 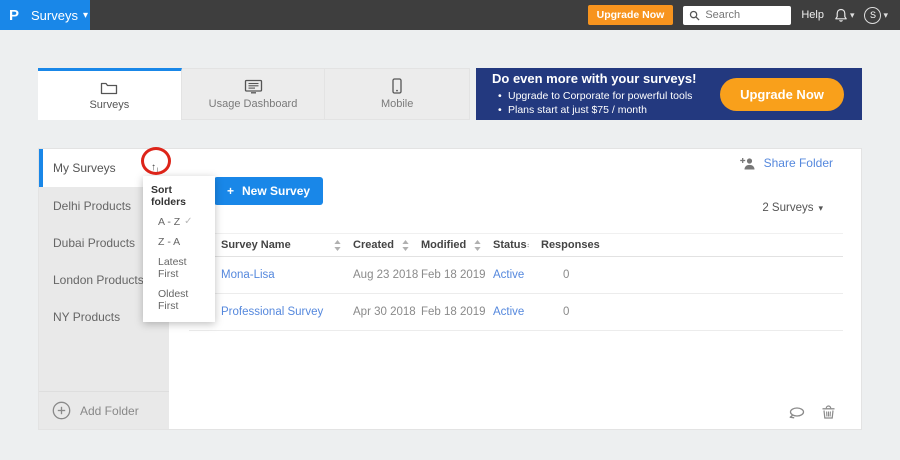 I want to click on share-folder-link: Share Folder, so click(x=786, y=163).